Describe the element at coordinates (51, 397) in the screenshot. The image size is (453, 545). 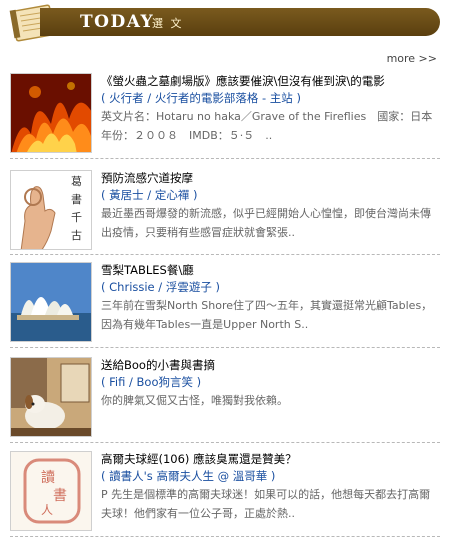
I see `thumbnail-dog` at that location.